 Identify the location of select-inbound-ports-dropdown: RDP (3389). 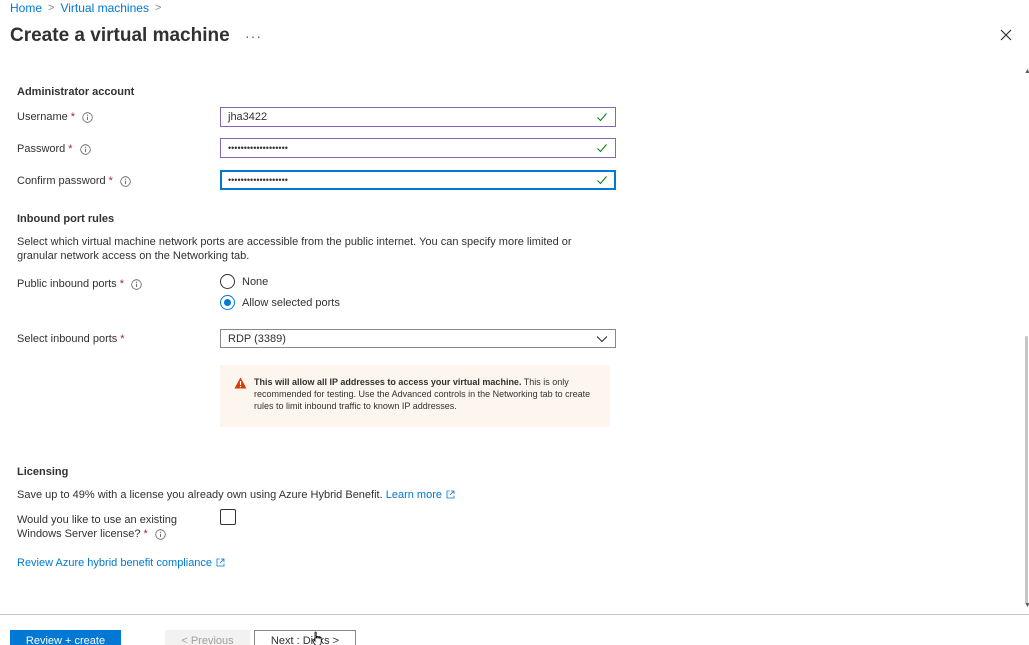
(418, 338).